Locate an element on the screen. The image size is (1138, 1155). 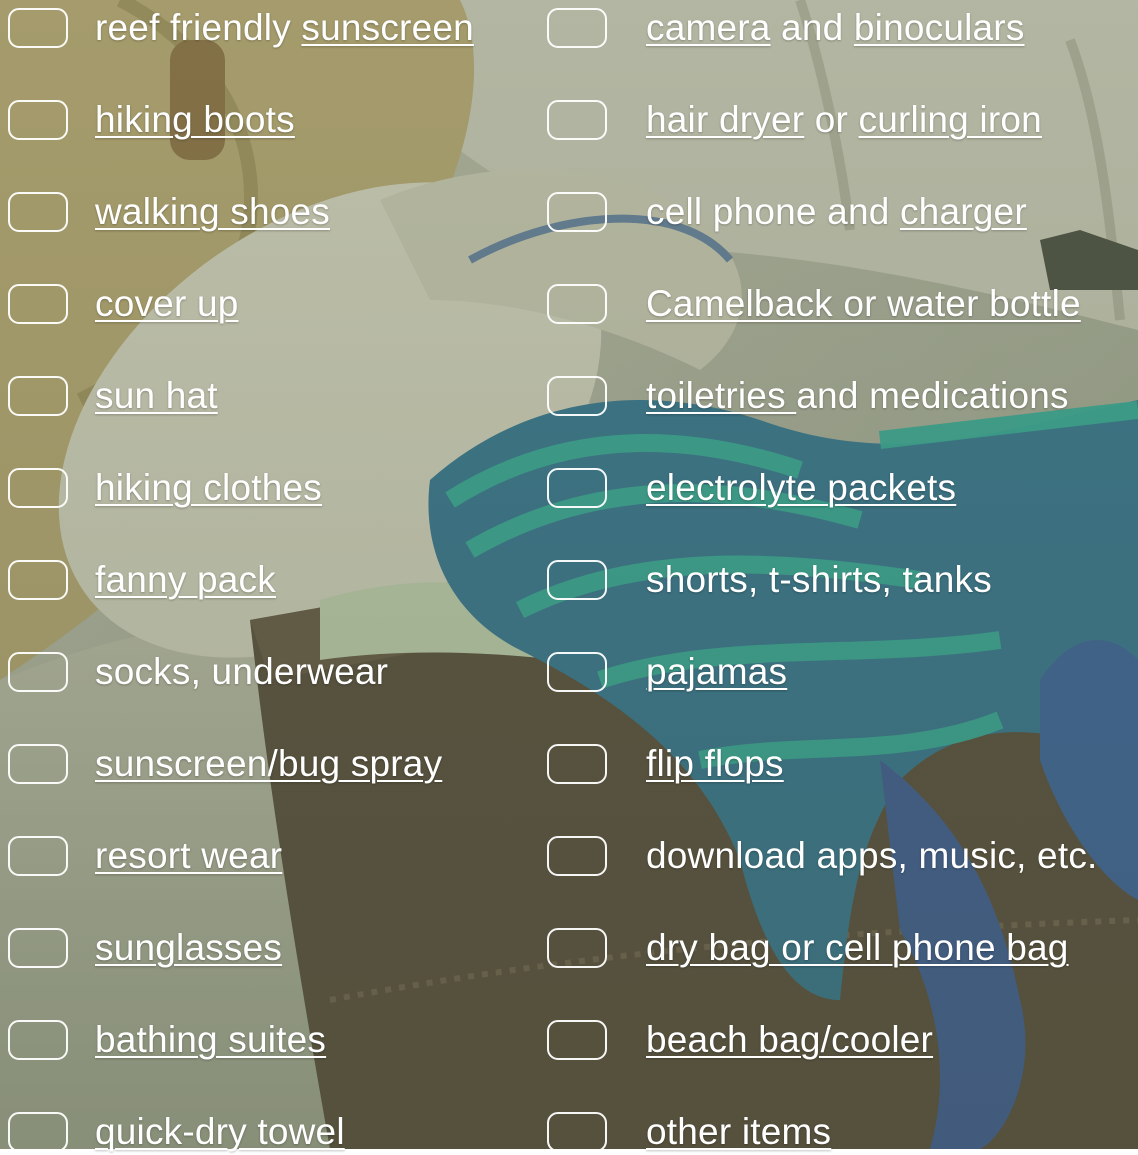
checklist-item-download-apps-music-etc: download apps, music, etc. is located at coordinates (822, 856).